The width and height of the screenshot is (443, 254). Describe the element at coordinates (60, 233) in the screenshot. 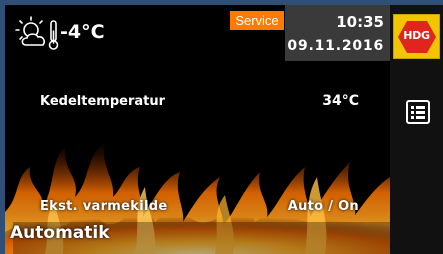

I see `operating-mode-label: Automatik` at that location.